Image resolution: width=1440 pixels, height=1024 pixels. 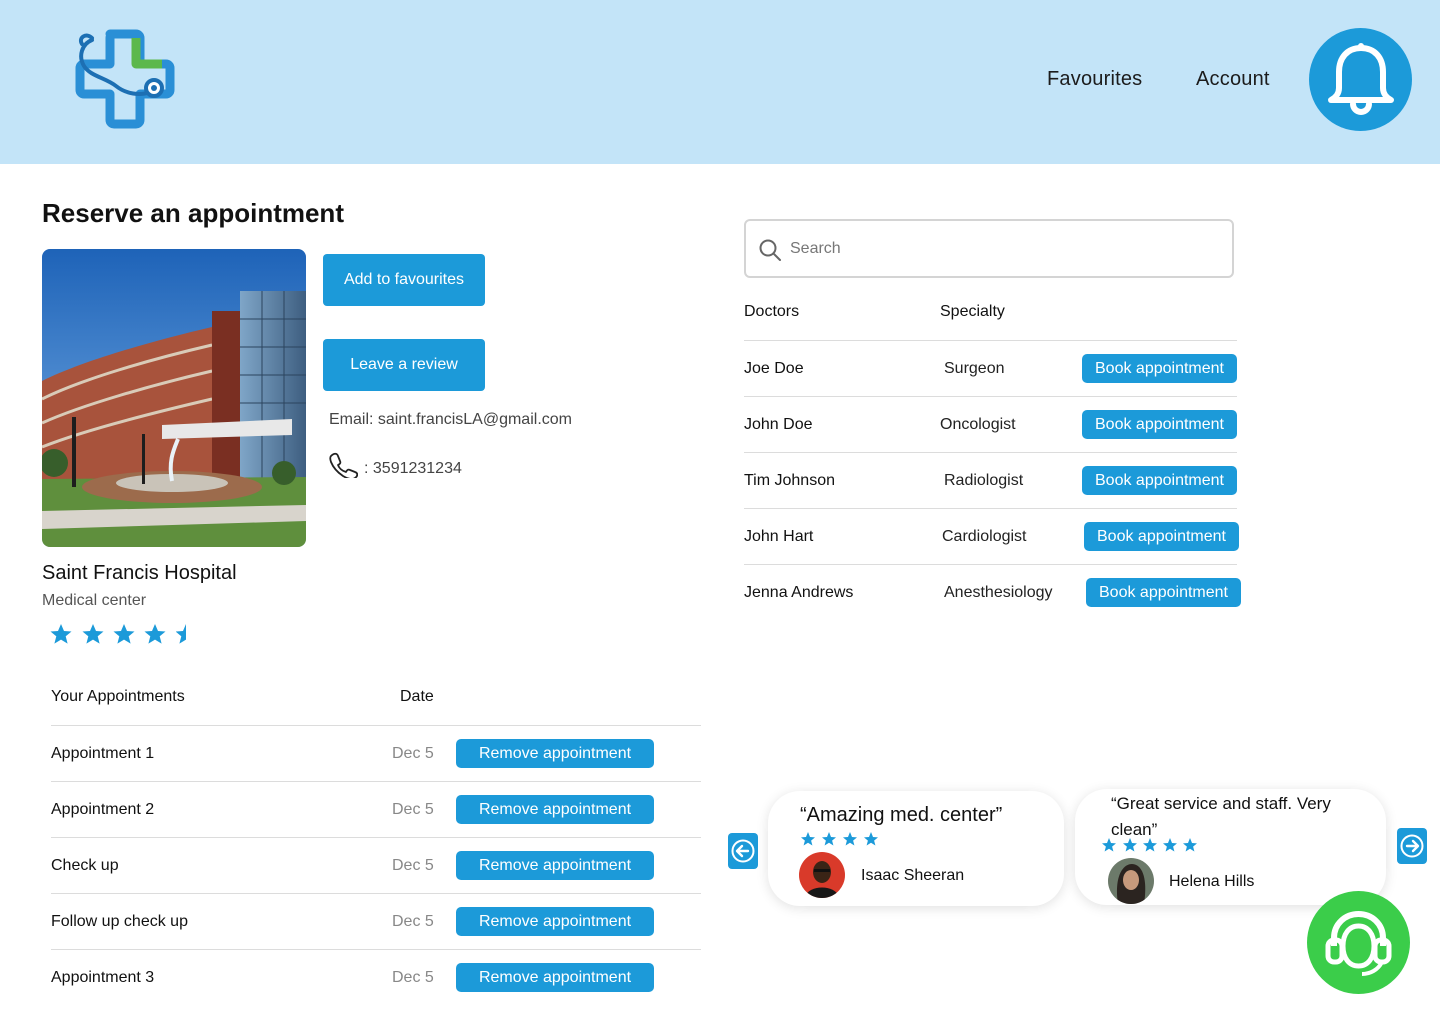 I want to click on arrow-left-icon, so click(x=743, y=851).